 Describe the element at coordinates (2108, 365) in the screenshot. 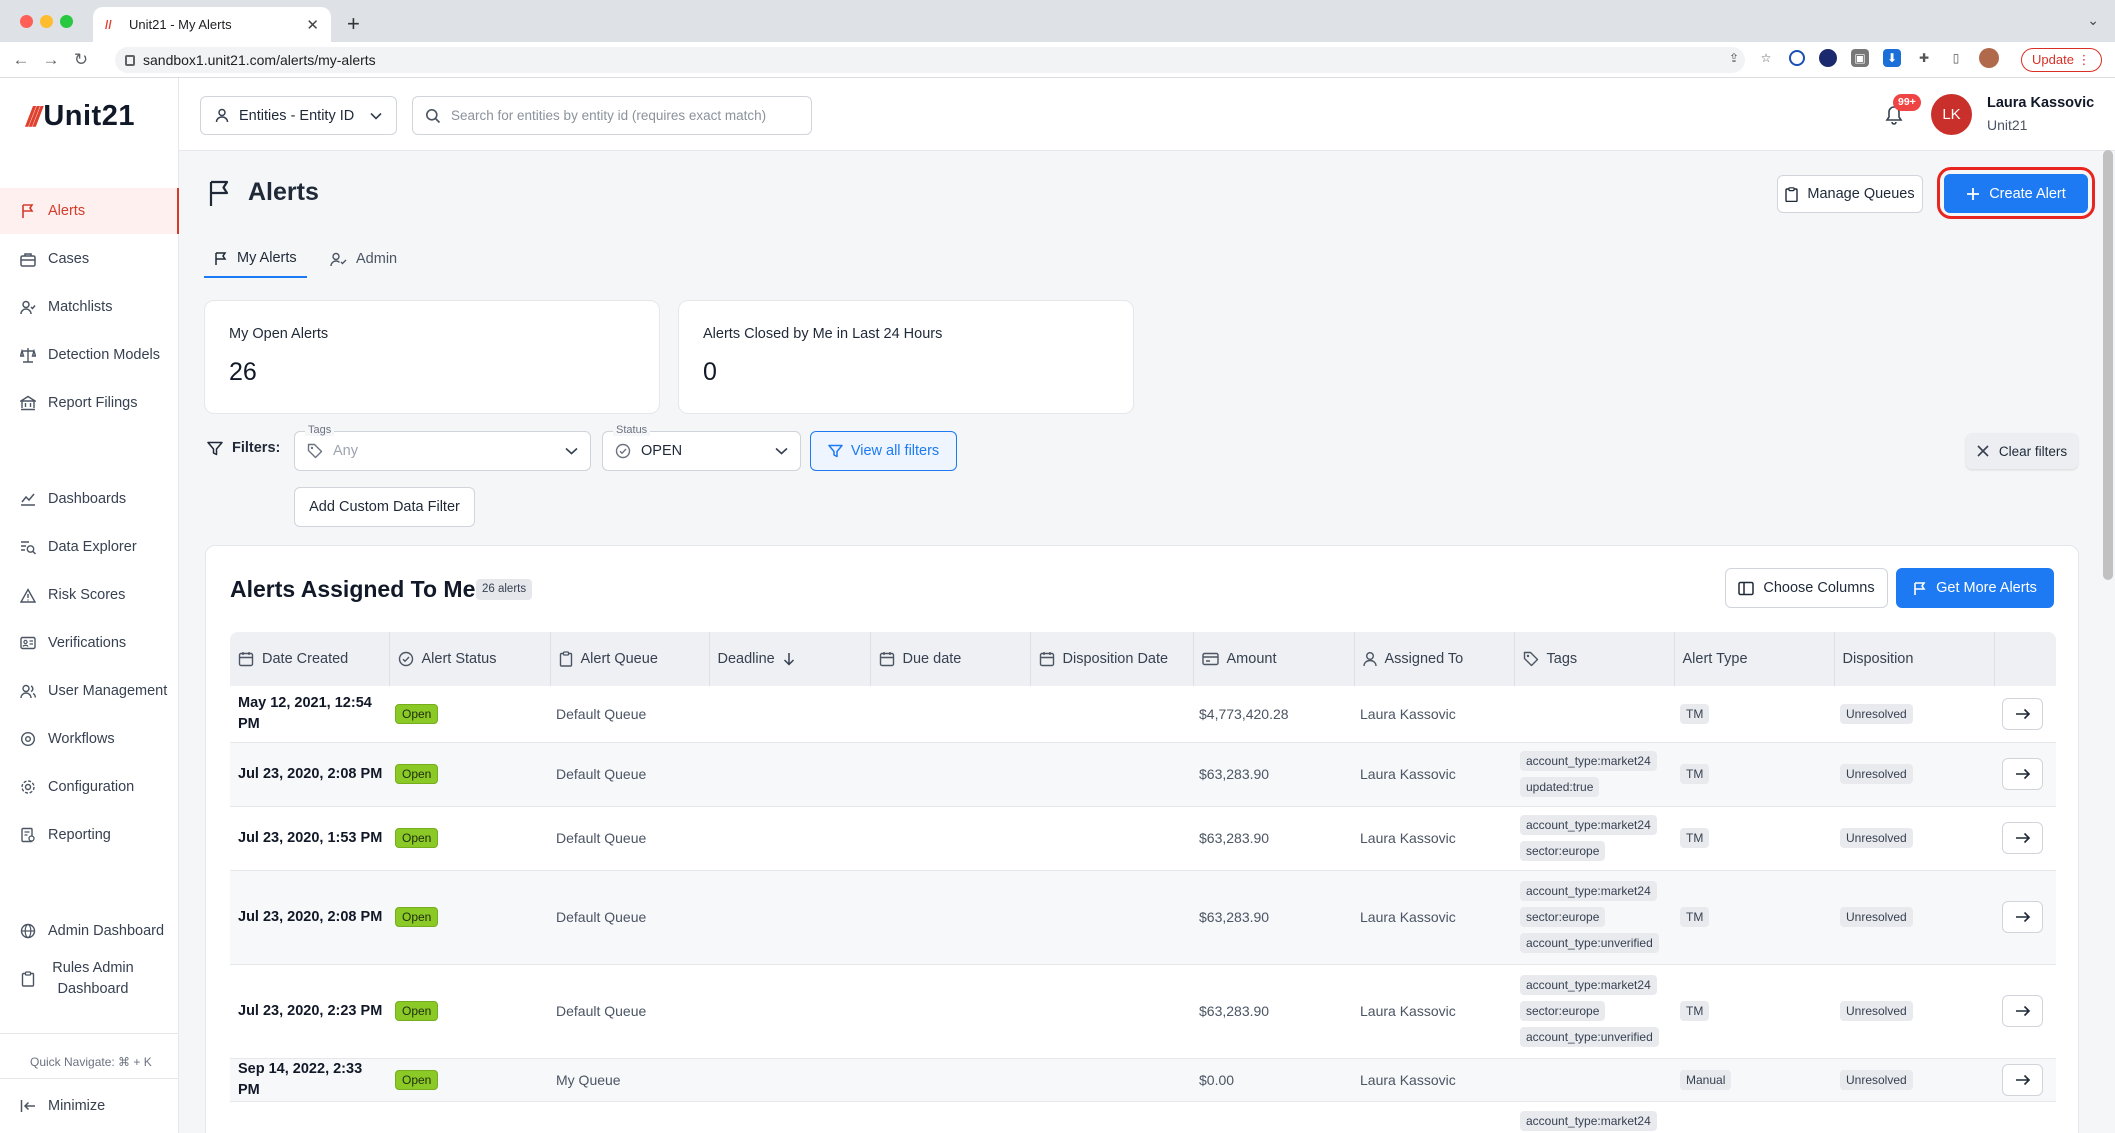

I see `page-scrollbar` at that location.